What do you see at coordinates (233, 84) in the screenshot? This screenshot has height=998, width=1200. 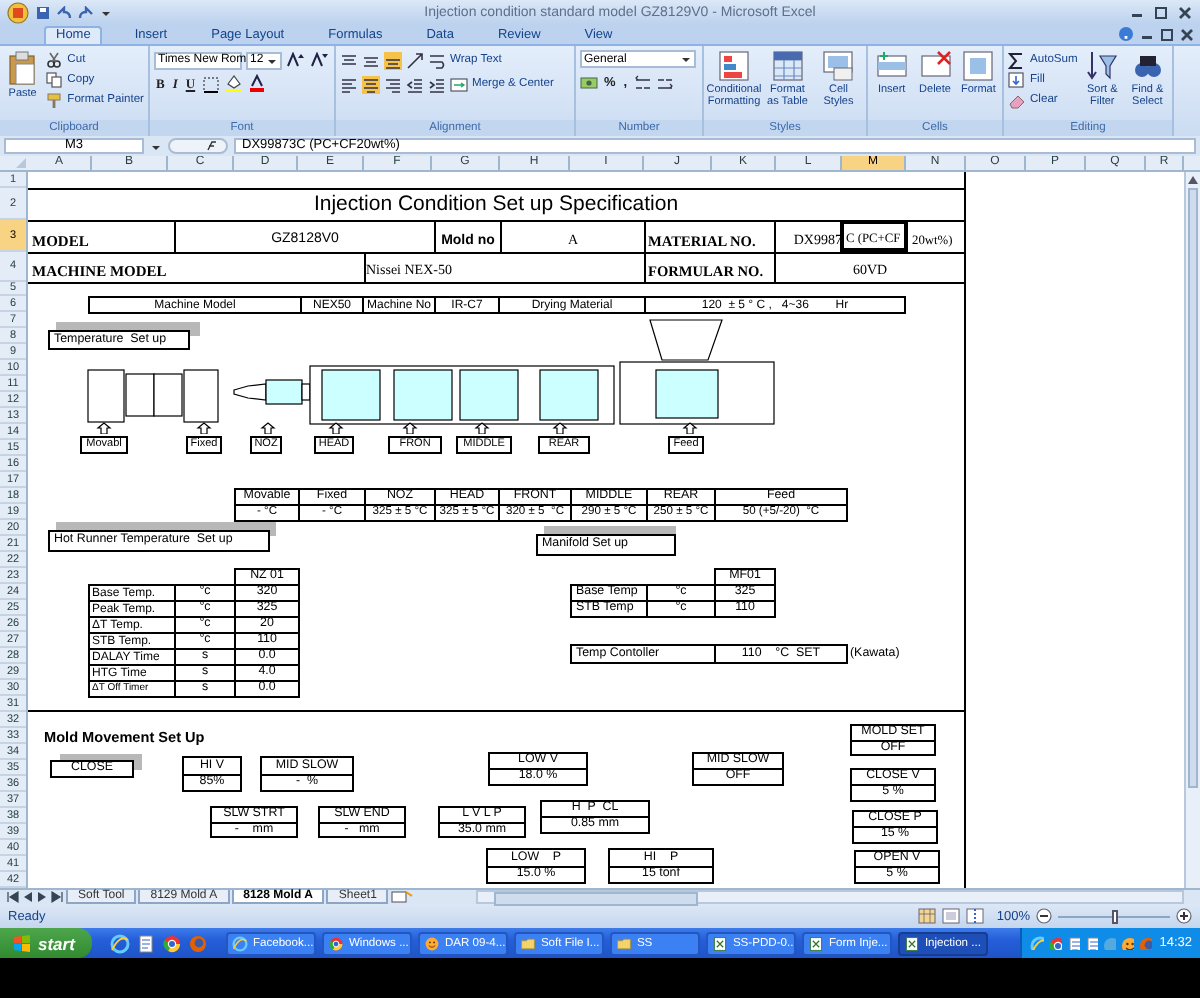 I see `fill-color-icon` at bounding box center [233, 84].